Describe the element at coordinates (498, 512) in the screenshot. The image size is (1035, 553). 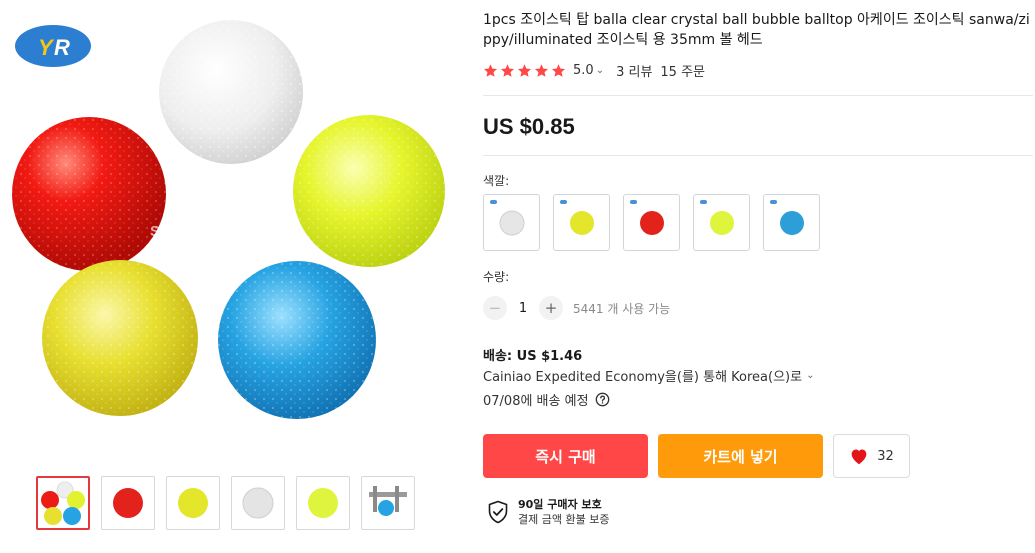
I see `shield-check-icon` at that location.